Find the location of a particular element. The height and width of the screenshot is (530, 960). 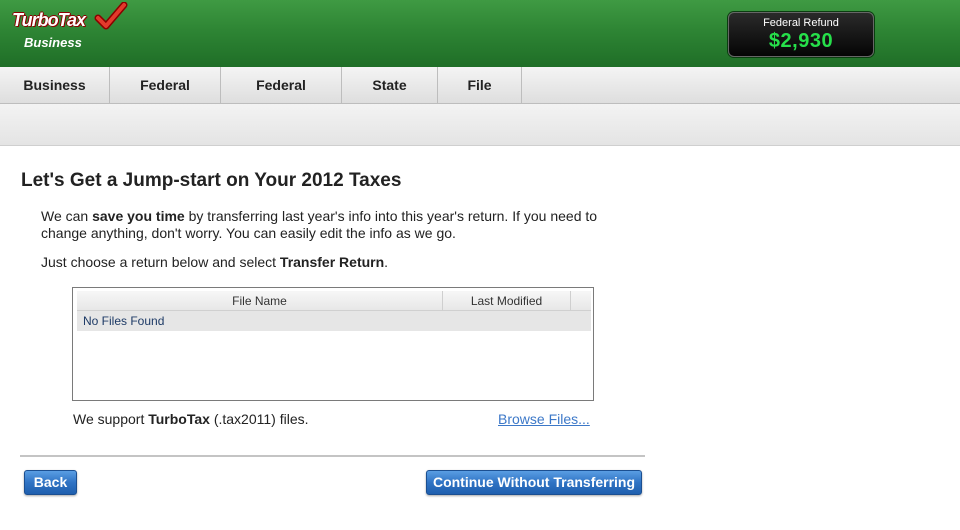

turbotax-logo: TurboTax Business is located at coordinates (69, 29).